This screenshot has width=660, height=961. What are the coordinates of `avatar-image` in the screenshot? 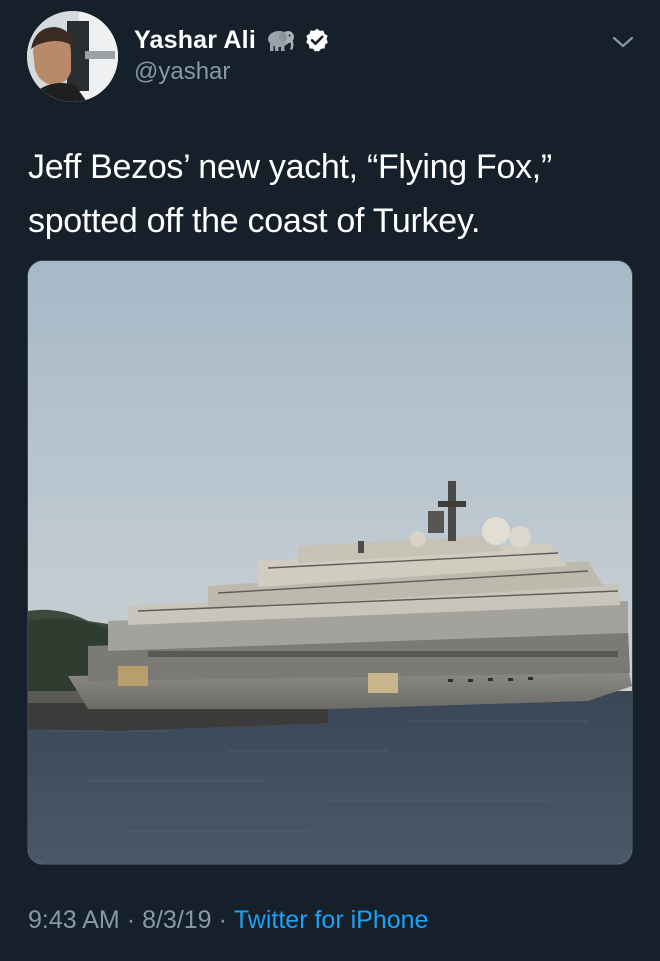 It's located at (72, 56).